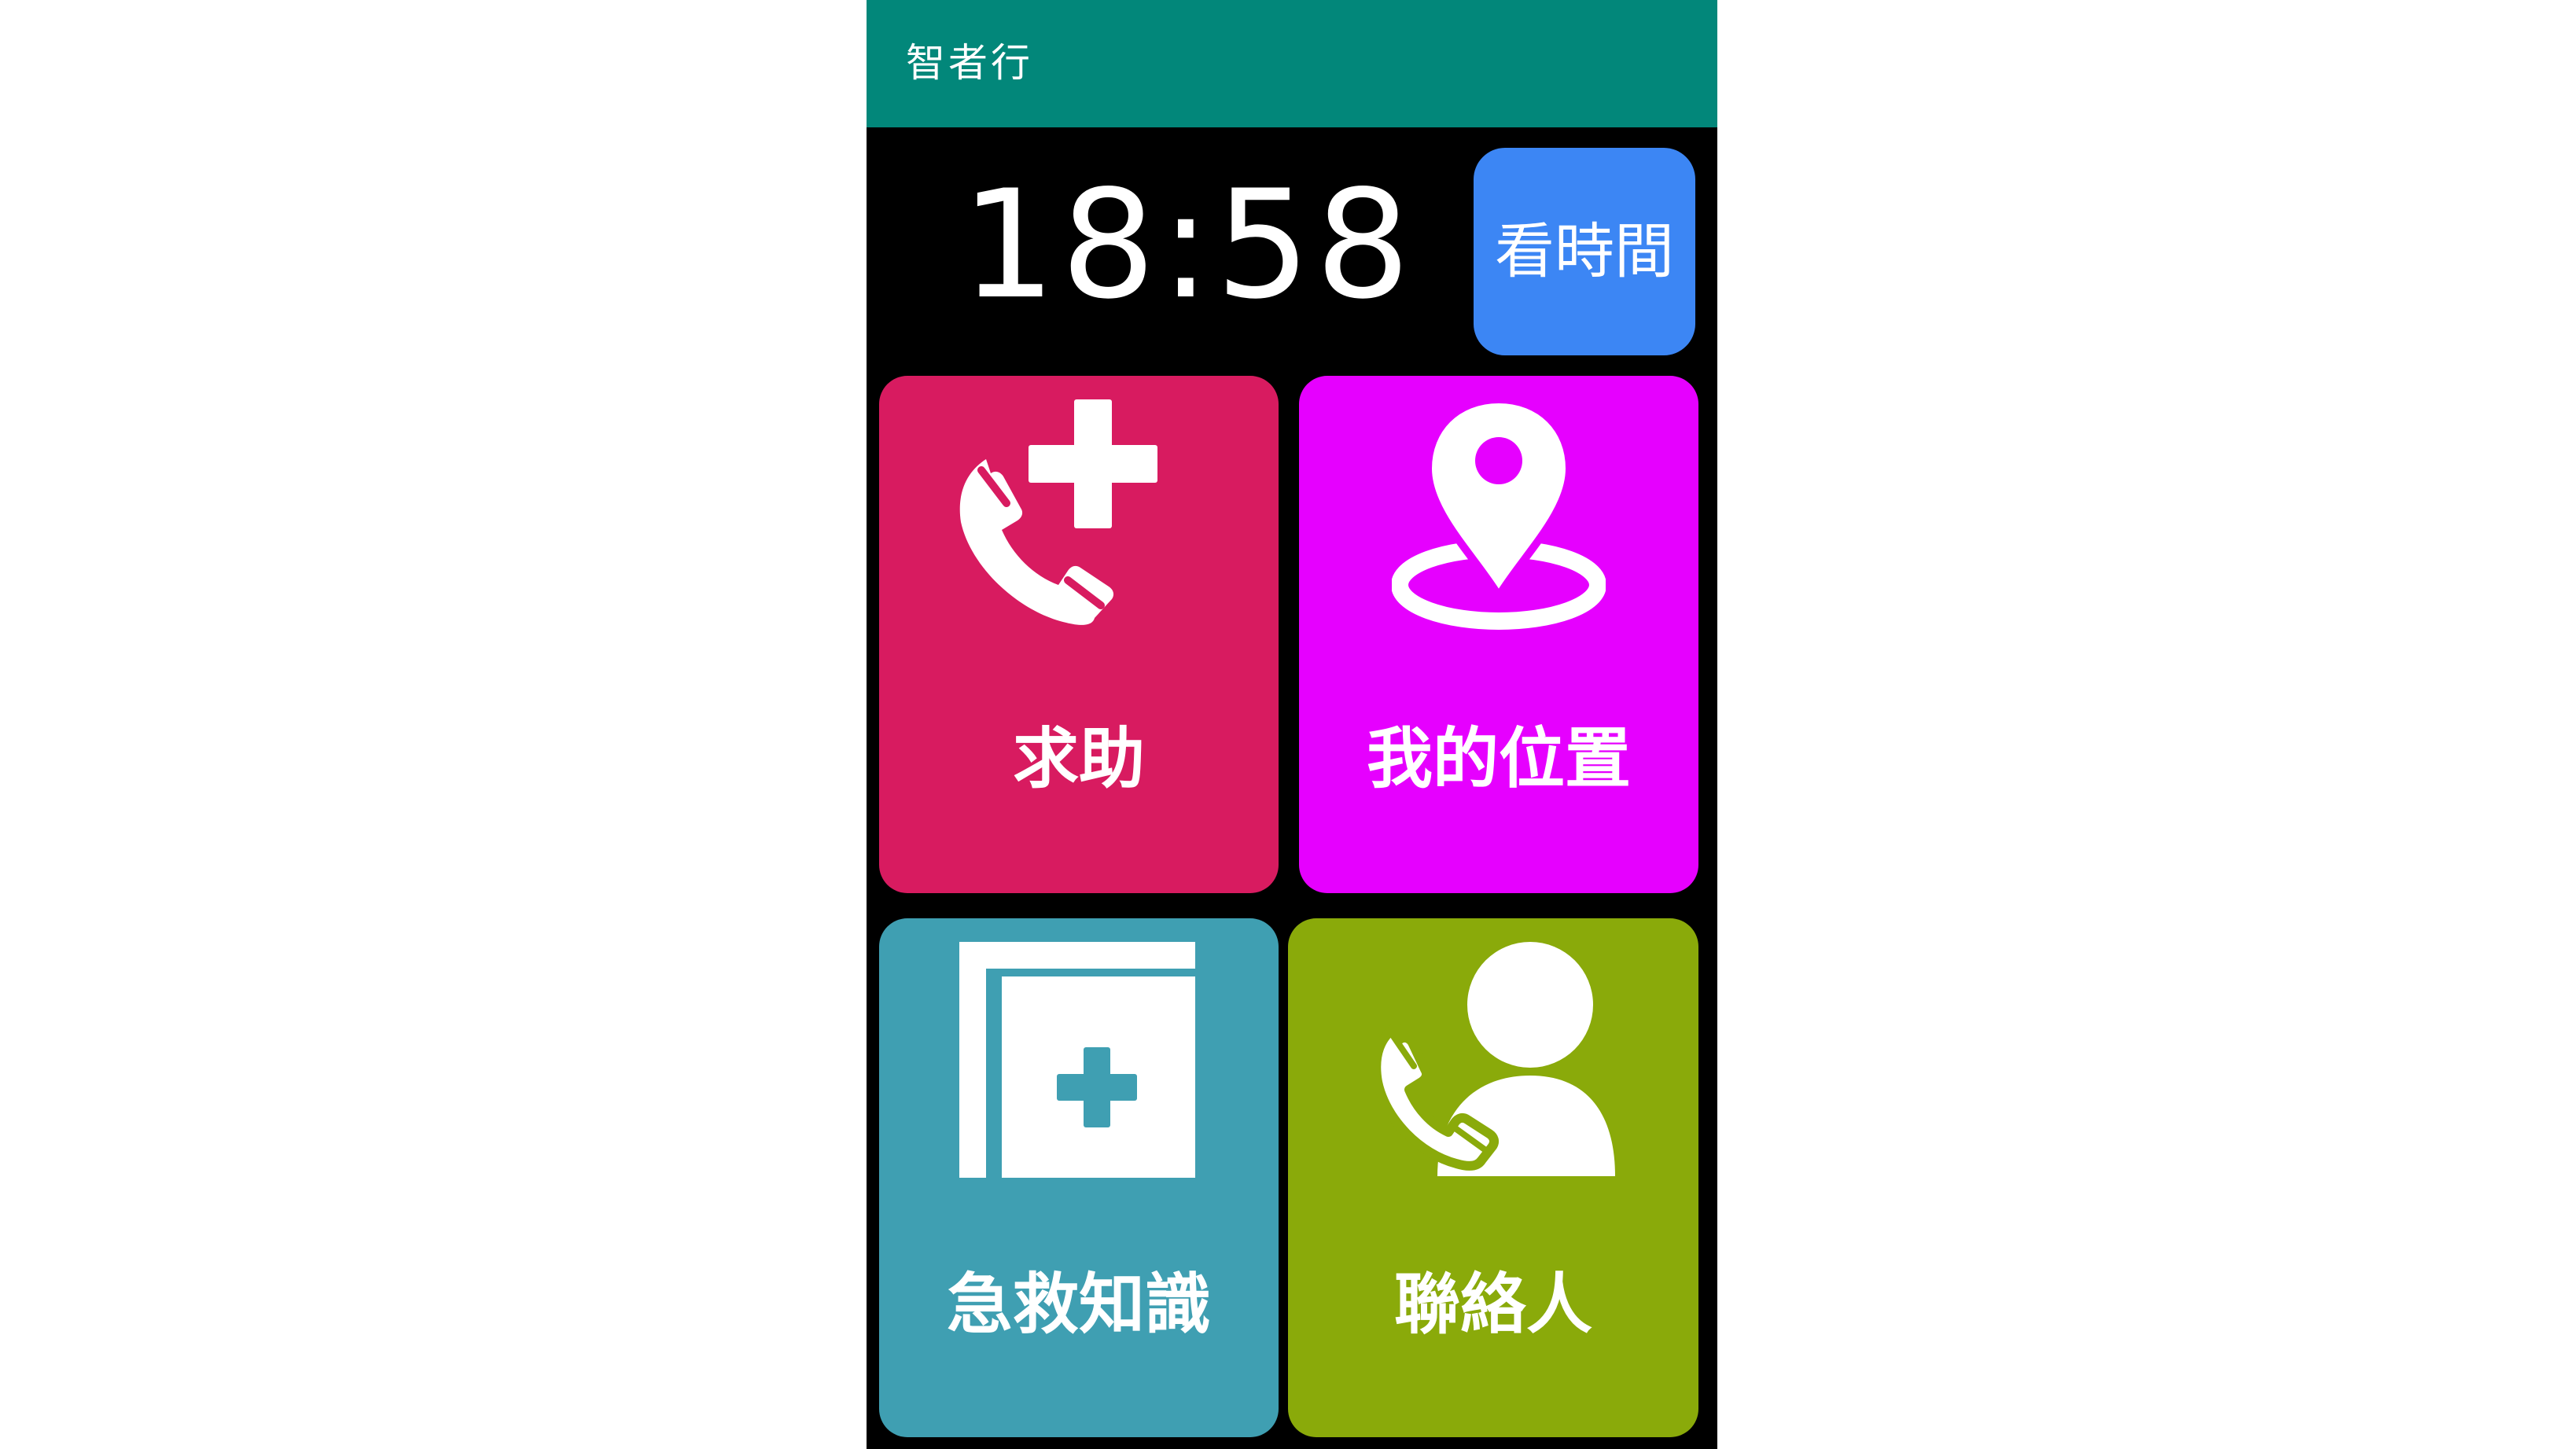 The height and width of the screenshot is (1449, 2576). What do you see at coordinates (1058, 512) in the screenshot?
I see `emergency-call-icon` at bounding box center [1058, 512].